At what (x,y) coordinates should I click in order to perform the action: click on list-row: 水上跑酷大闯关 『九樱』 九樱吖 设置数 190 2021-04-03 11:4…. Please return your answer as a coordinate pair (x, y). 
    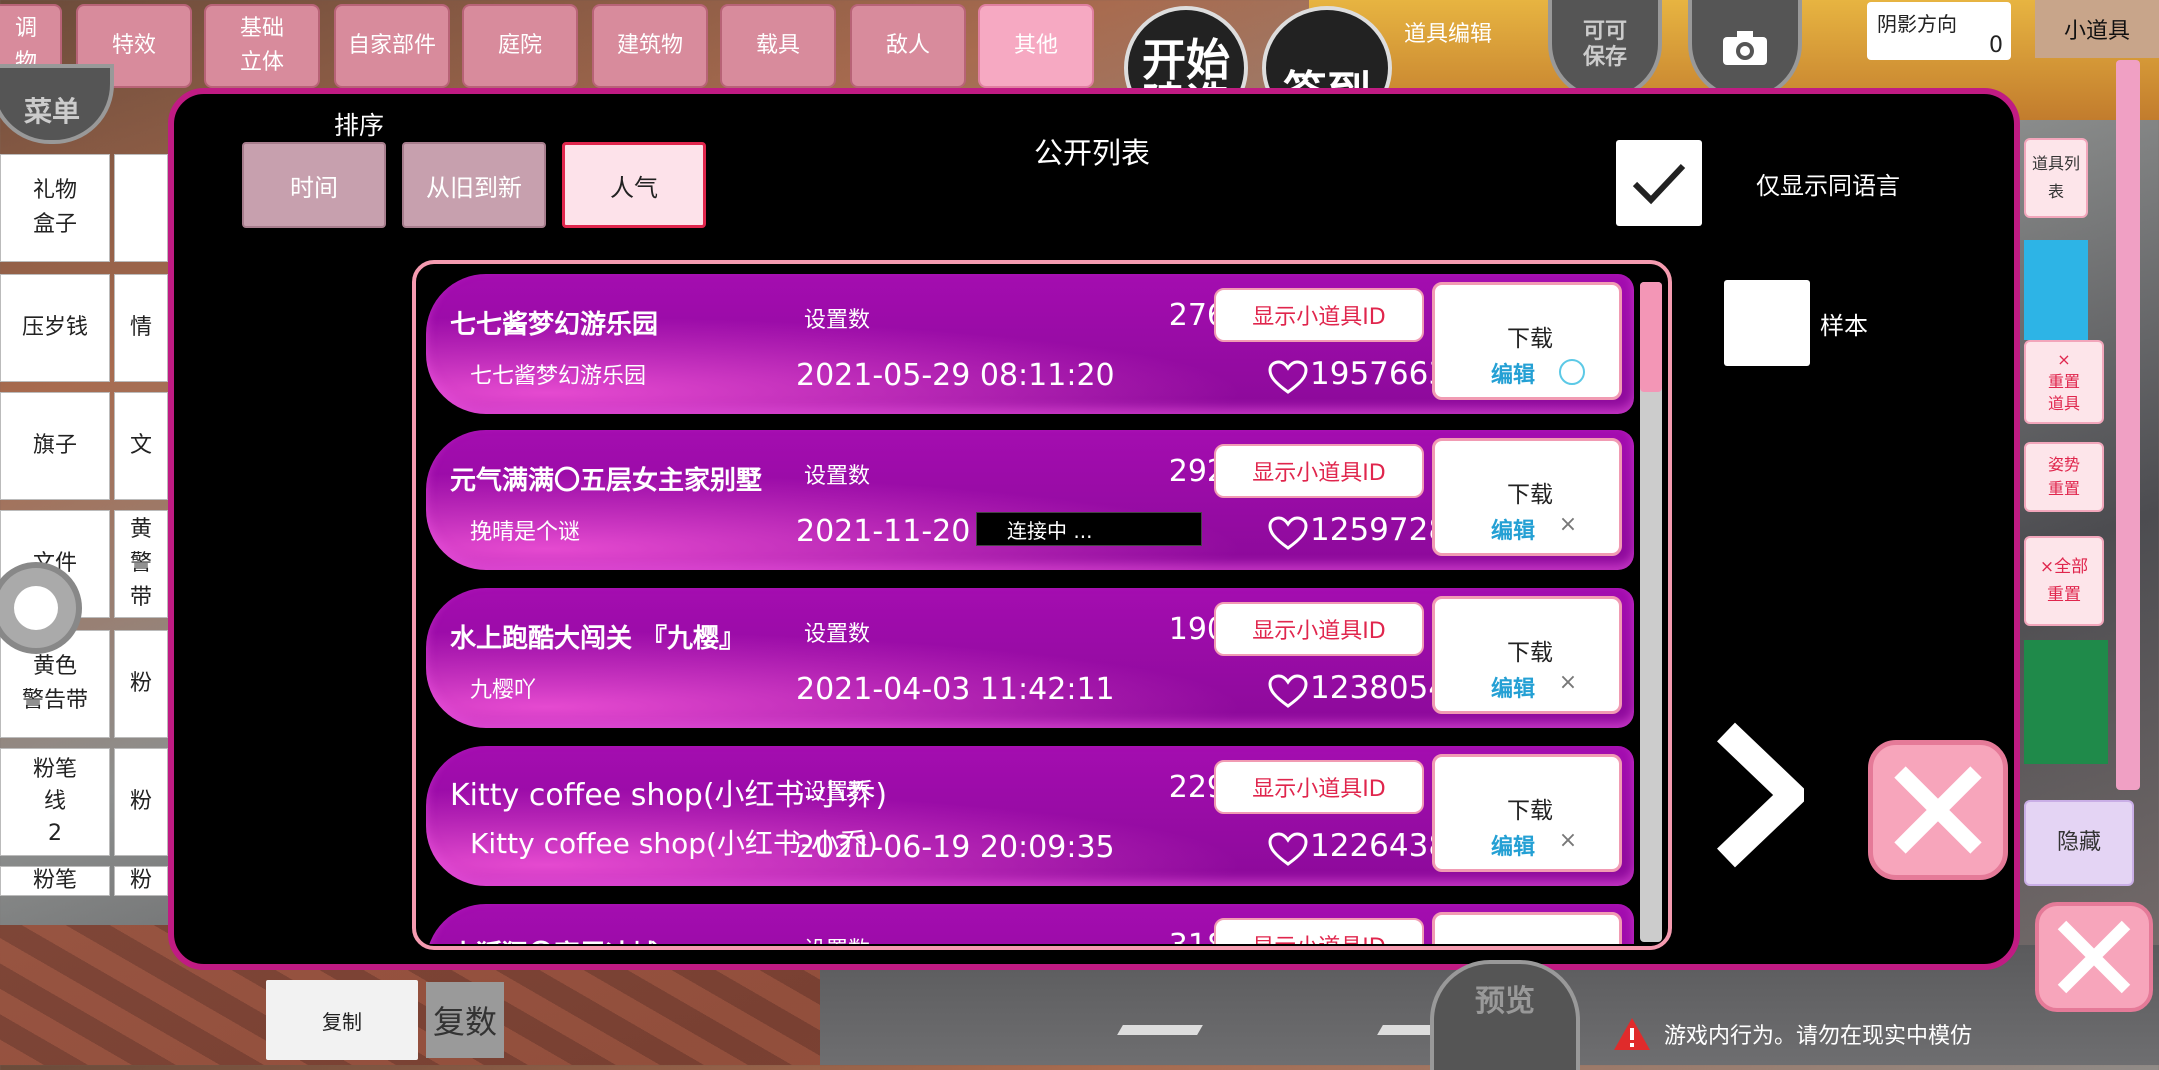
    Looking at the image, I should click on (1030, 658).